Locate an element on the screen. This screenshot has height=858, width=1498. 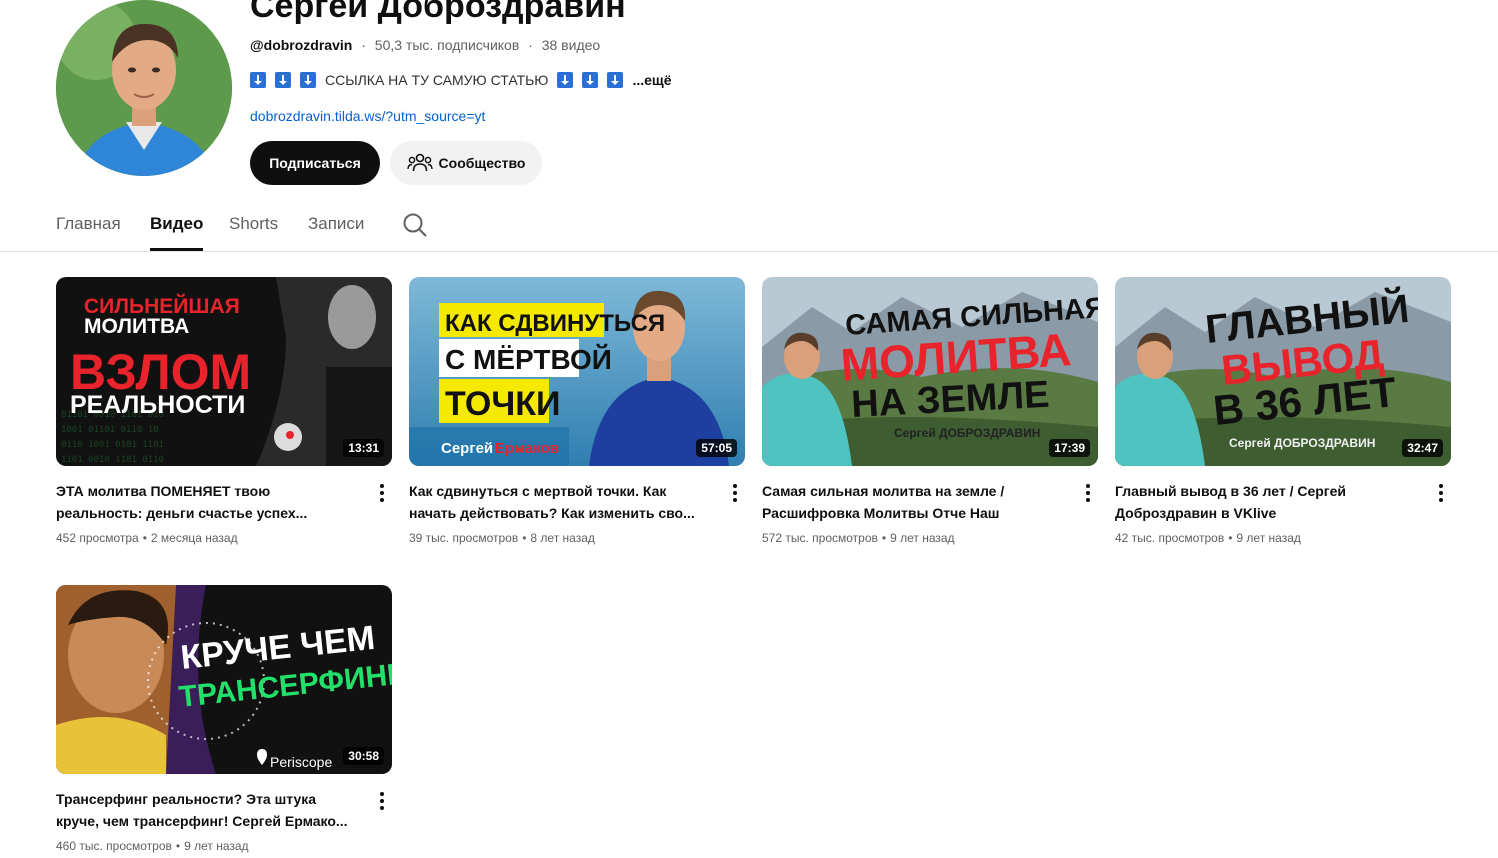
upload-age: 8 лет назад is located at coordinates (562, 538).